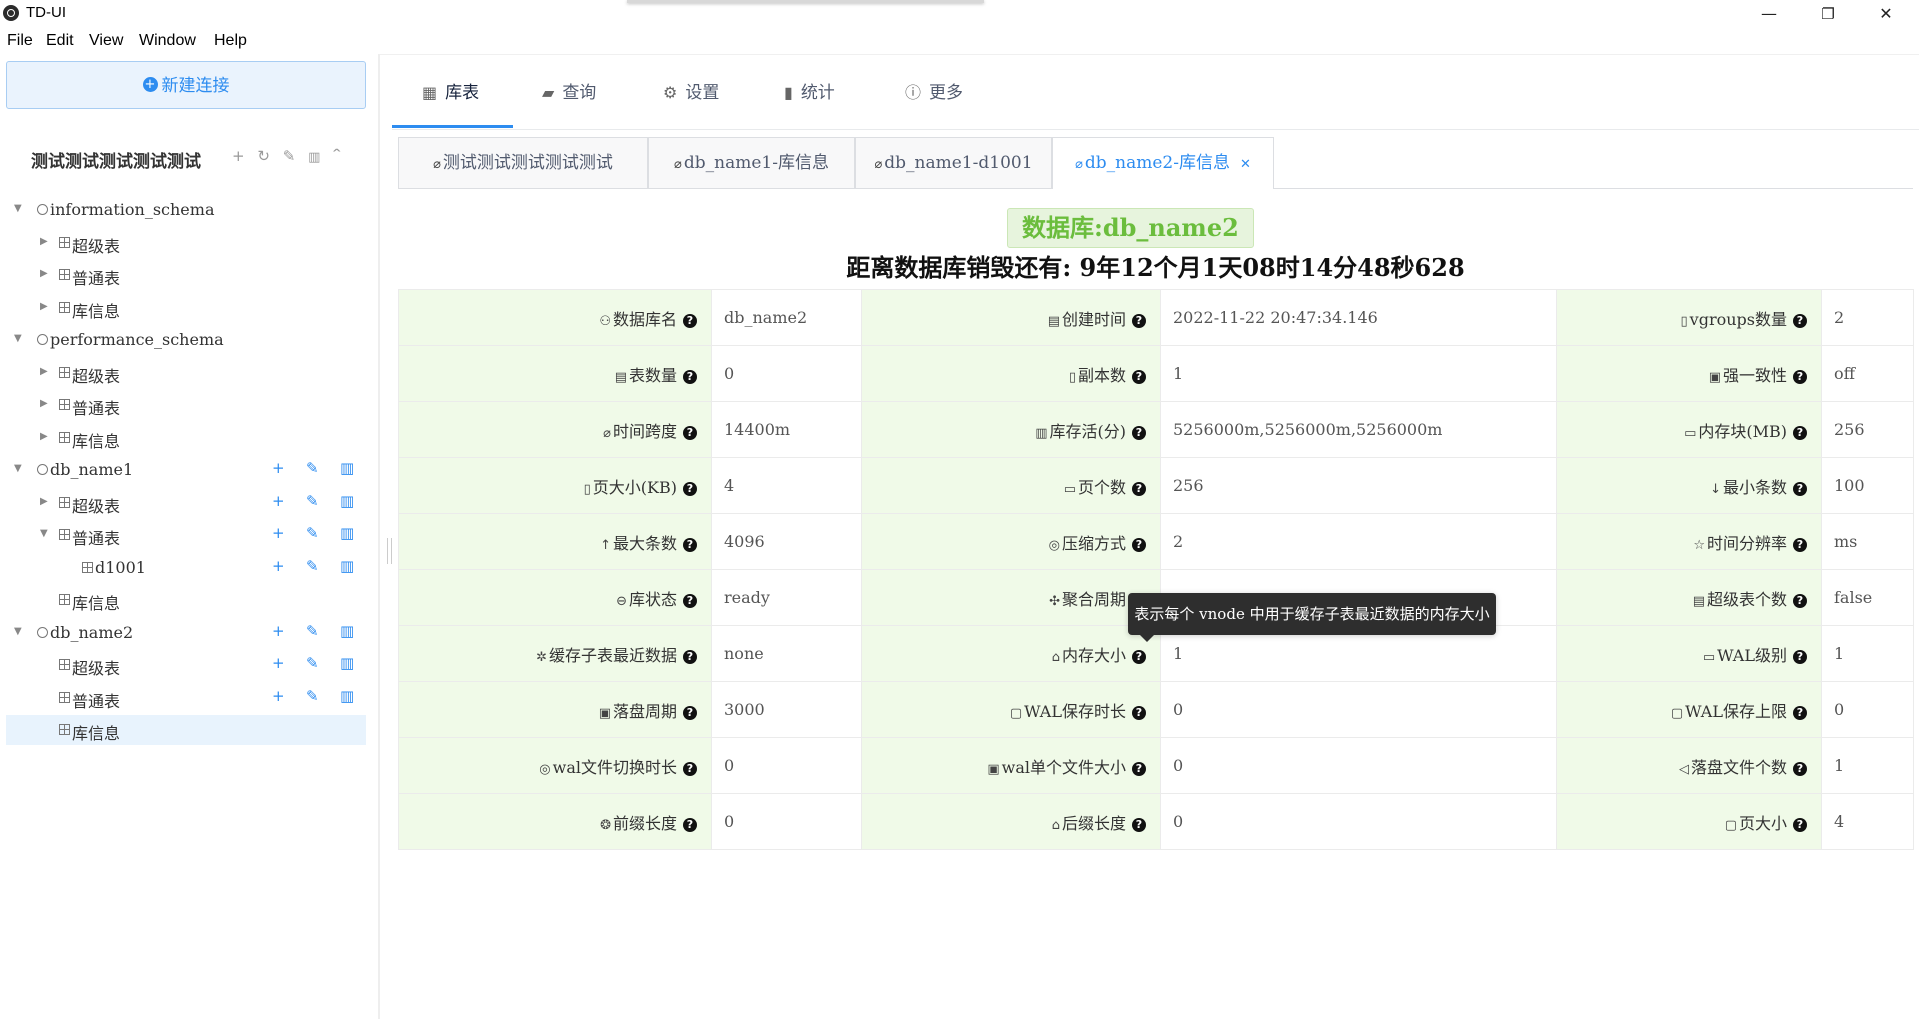  Describe the element at coordinates (1769, 14) in the screenshot. I see `minimize-button: —` at that location.